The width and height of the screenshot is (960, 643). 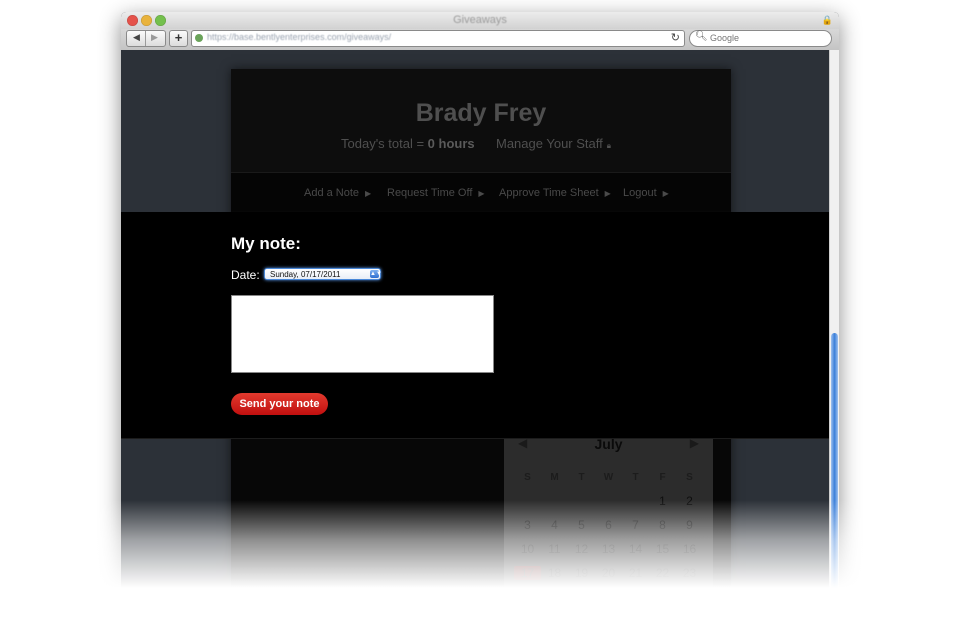 What do you see at coordinates (451, 143) in the screenshot?
I see `total-value: 0 hours` at bounding box center [451, 143].